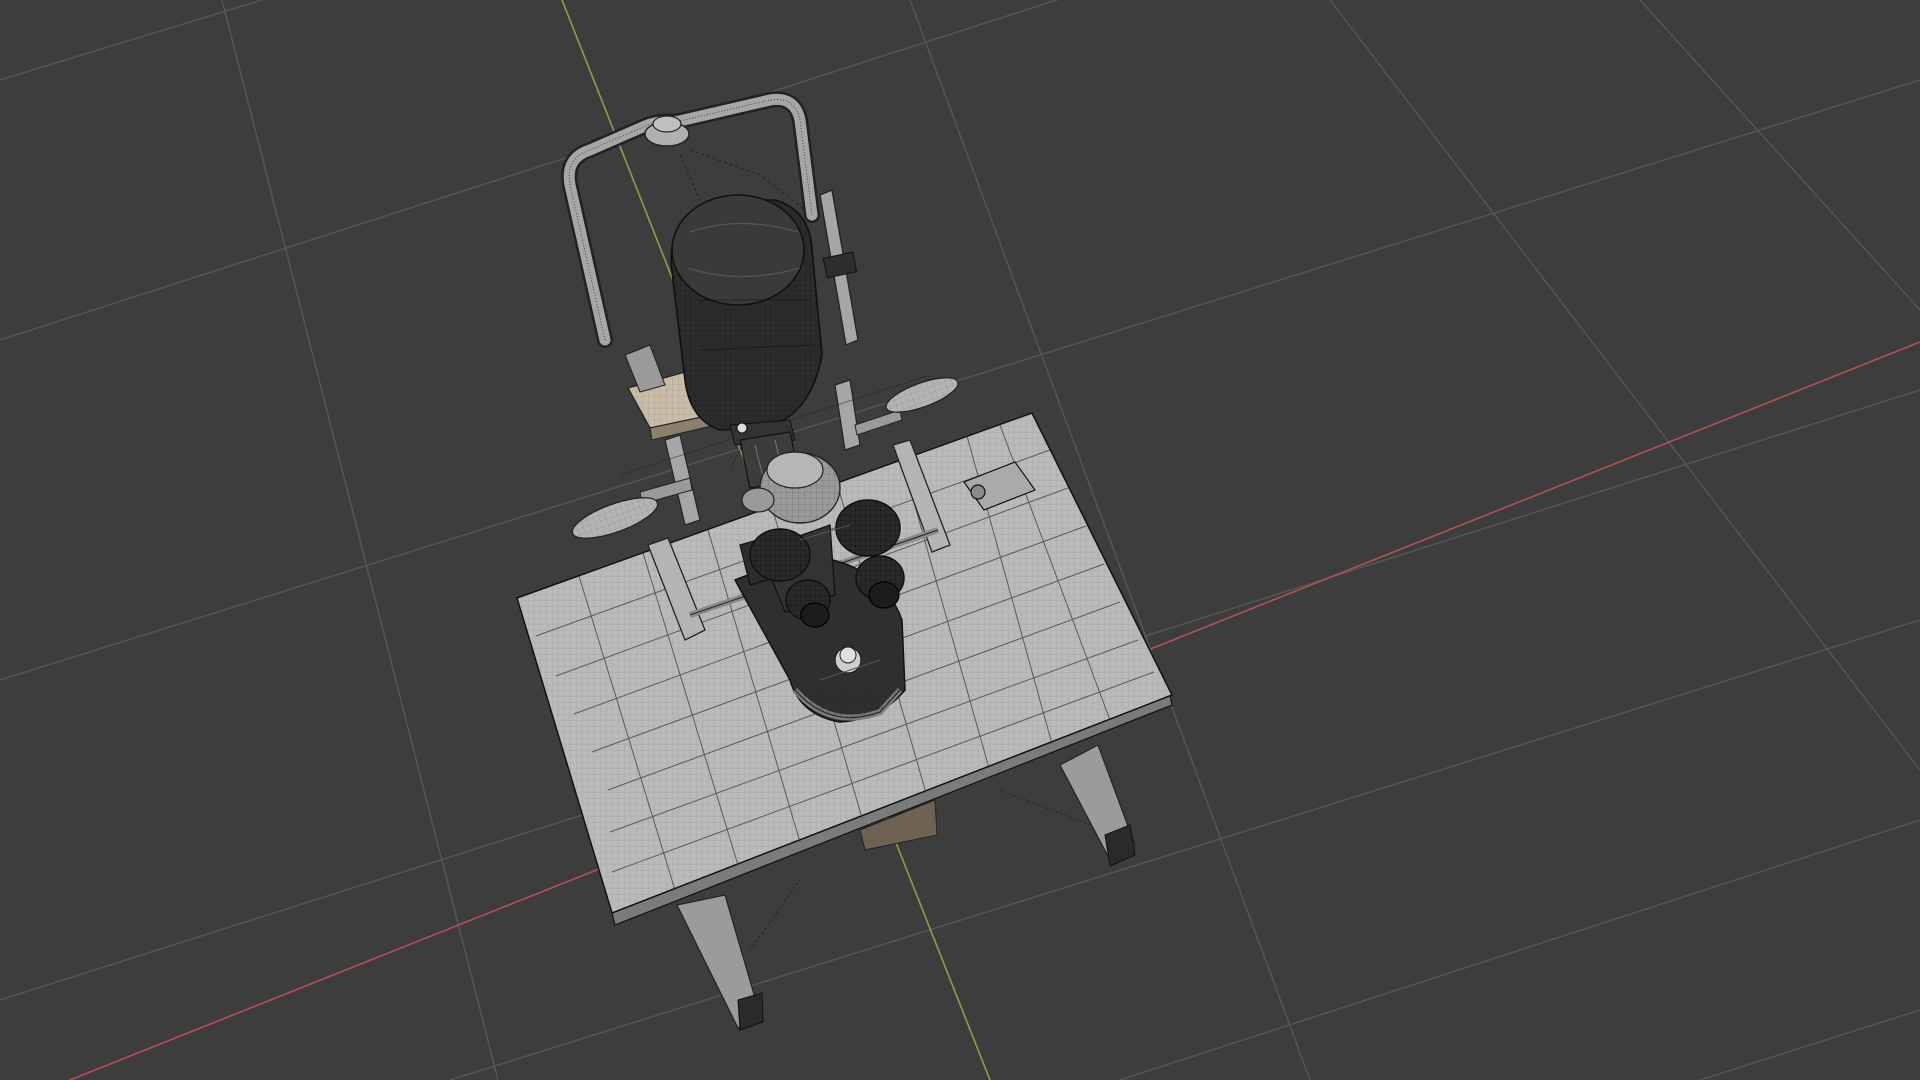  What do you see at coordinates (746, 320) in the screenshot?
I see `light-housing` at bounding box center [746, 320].